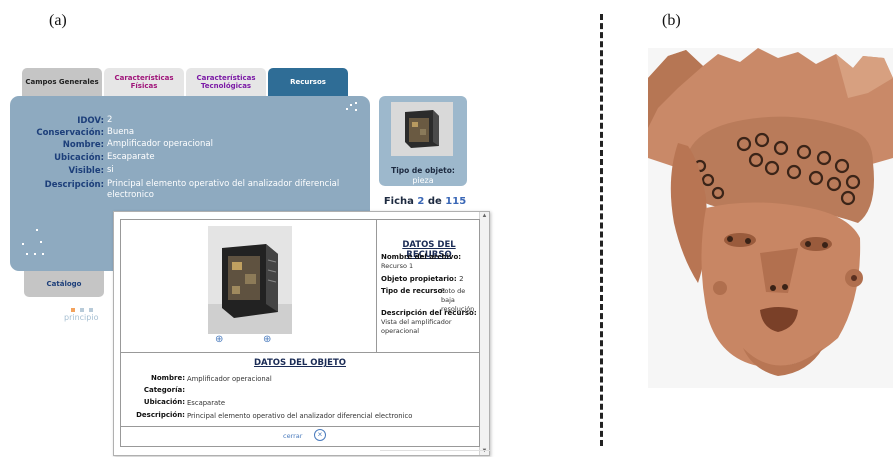 The height and width of the screenshot is (457, 894). I want to click on faint-rule, so click(435, 450).